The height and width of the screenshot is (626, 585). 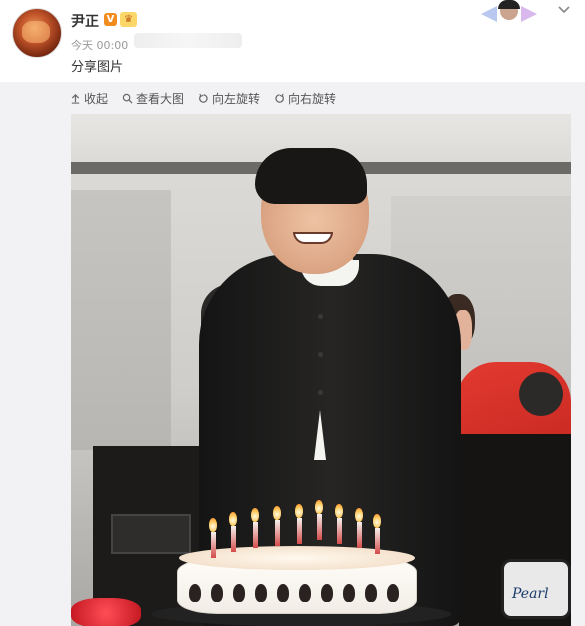 I want to click on view-large-button: 查看大图, so click(x=153, y=98).